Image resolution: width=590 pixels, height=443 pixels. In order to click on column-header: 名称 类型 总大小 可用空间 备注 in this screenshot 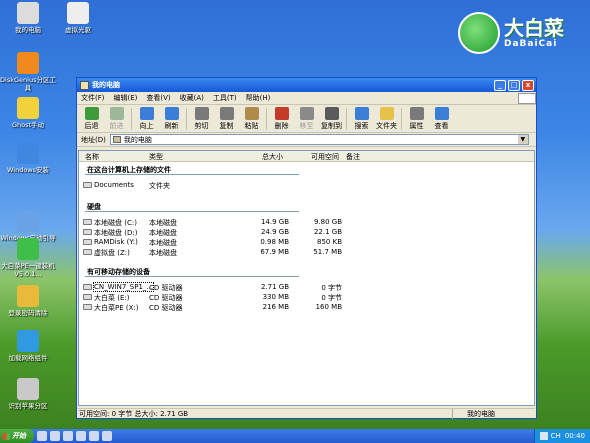, I will do `click(306, 156)`.